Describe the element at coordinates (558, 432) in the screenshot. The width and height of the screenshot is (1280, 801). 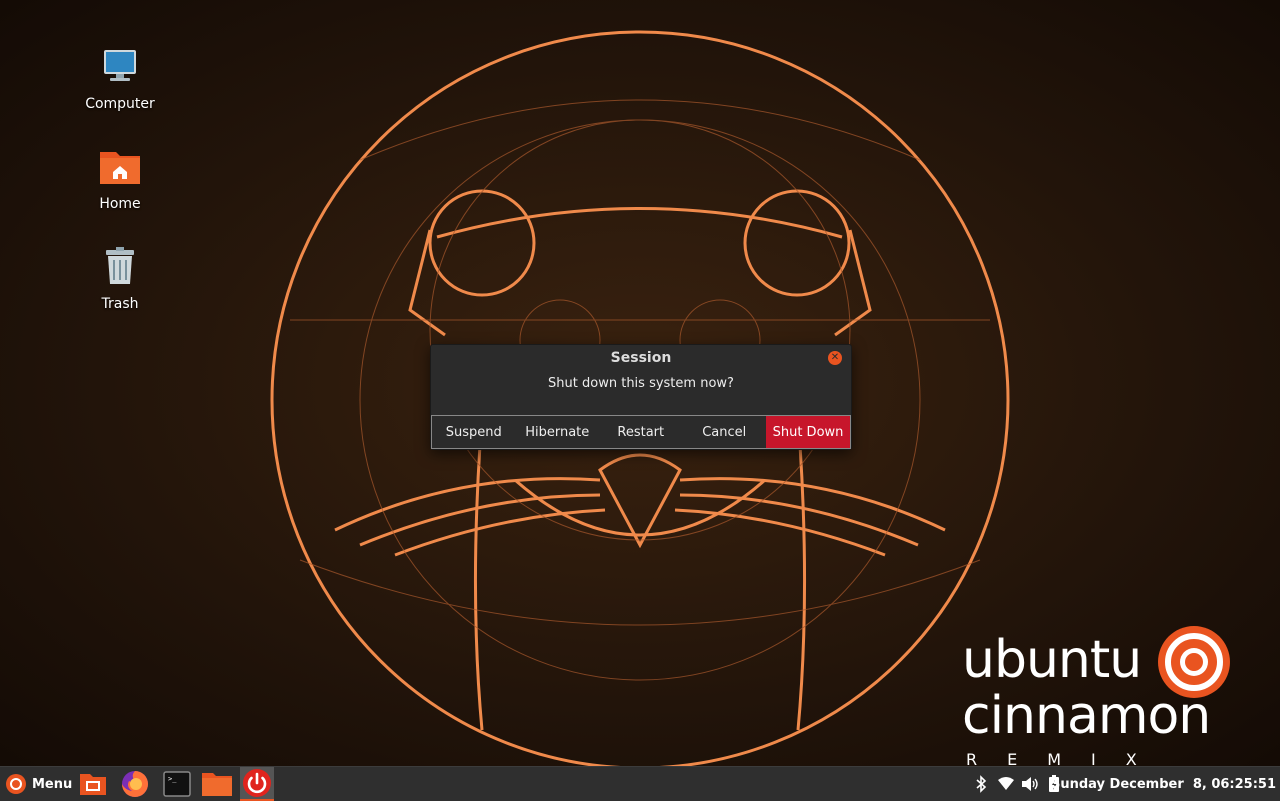
I see `hibernate-button: Hibernate` at that location.